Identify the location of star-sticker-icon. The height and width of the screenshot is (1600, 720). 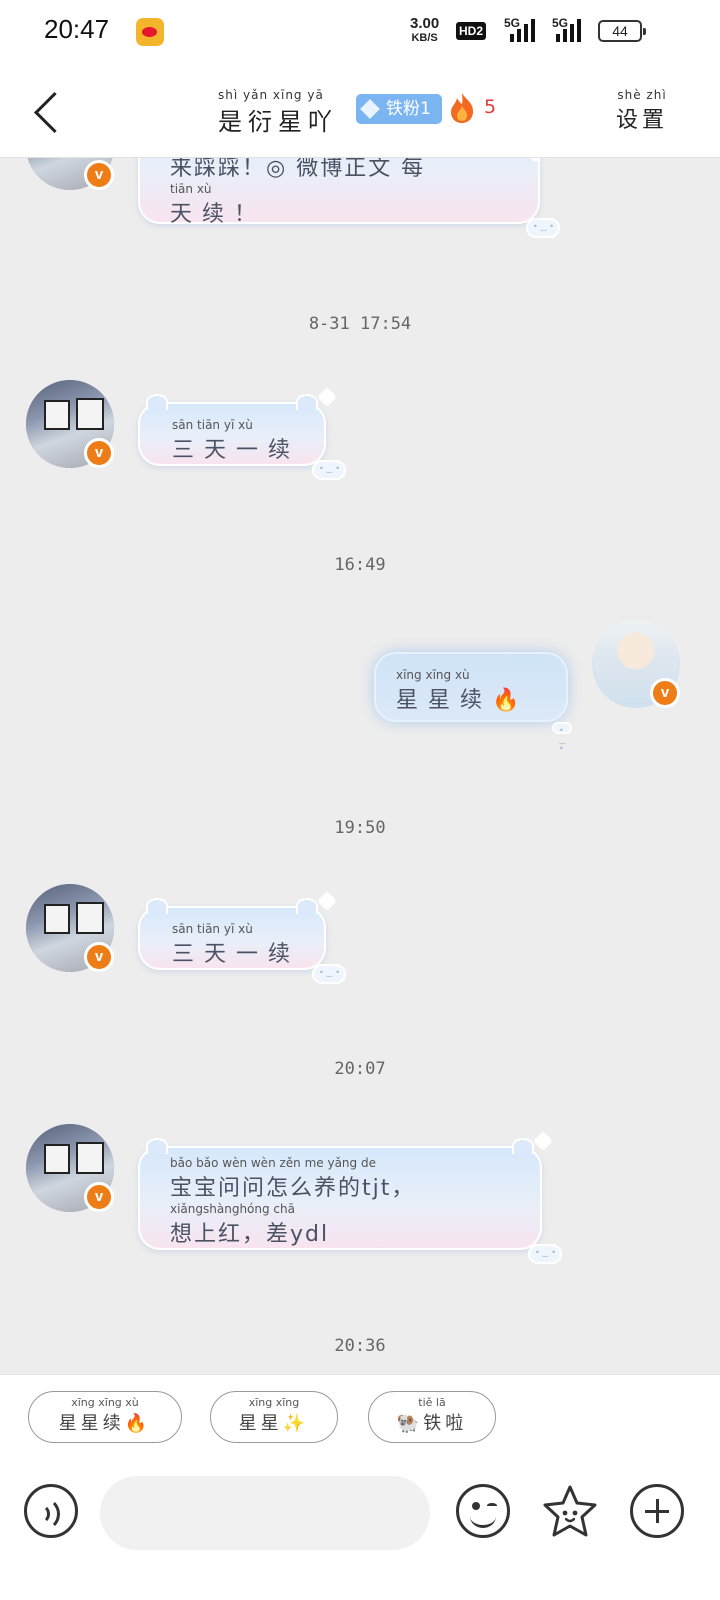
(570, 1512).